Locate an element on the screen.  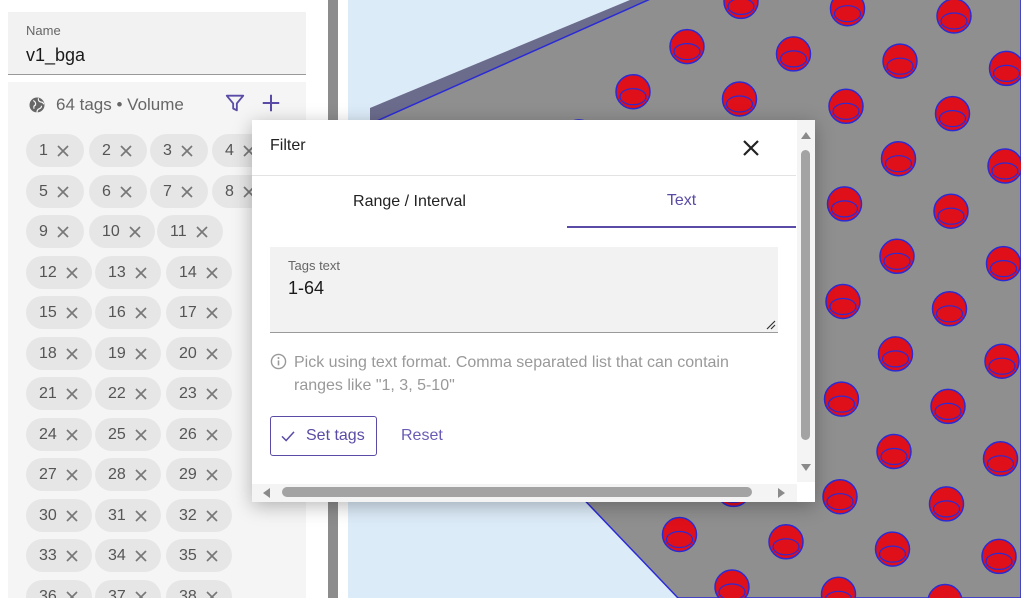
filter-icon is located at coordinates (235, 103).